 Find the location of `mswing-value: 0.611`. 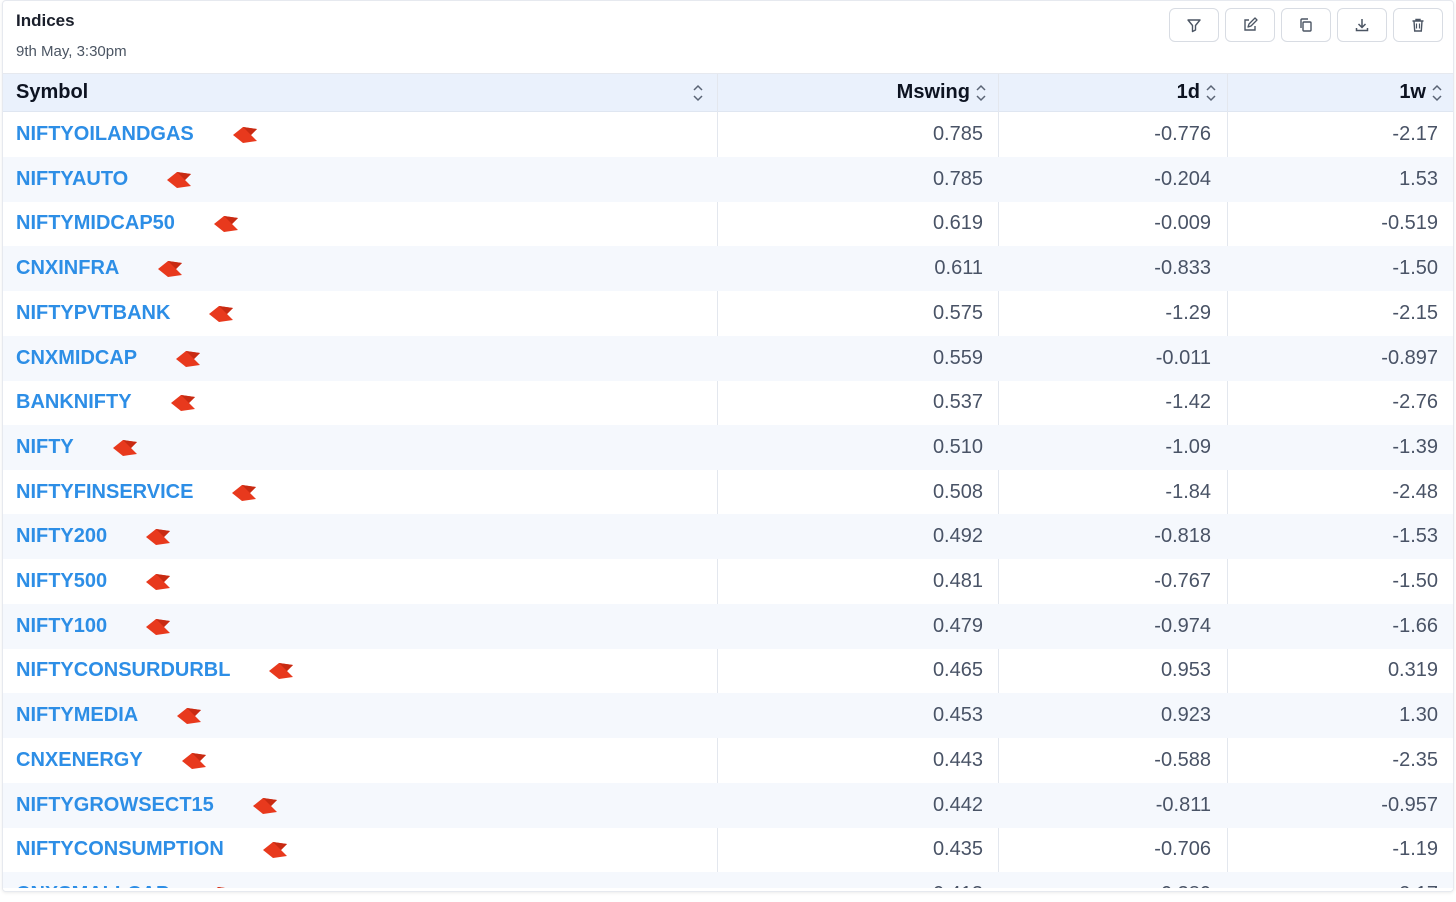

mswing-value: 0.611 is located at coordinates (958, 268).